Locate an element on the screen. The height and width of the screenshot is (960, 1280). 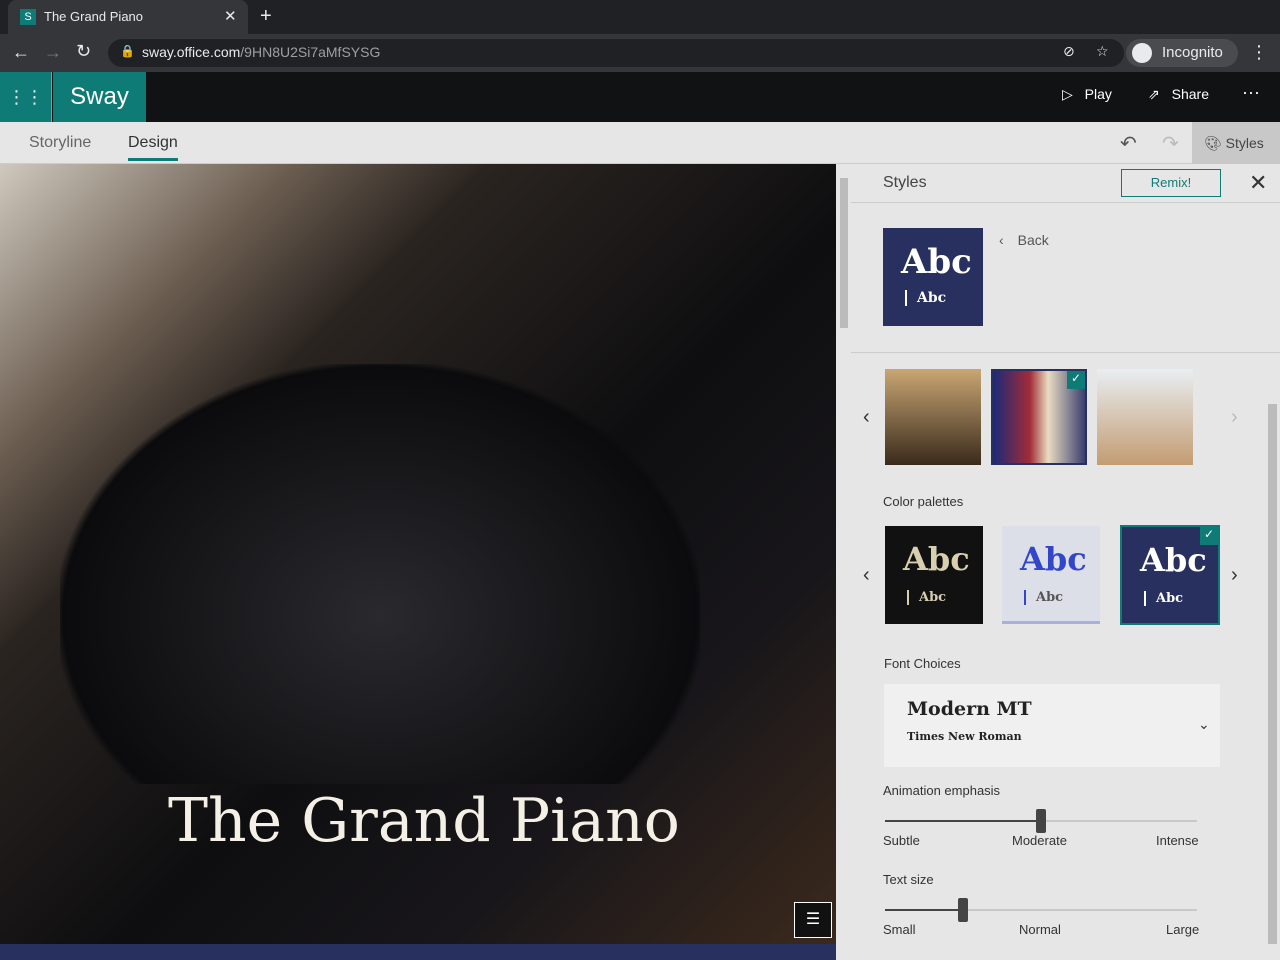
slider-stop-label: Small is located at coordinates (899, 929).